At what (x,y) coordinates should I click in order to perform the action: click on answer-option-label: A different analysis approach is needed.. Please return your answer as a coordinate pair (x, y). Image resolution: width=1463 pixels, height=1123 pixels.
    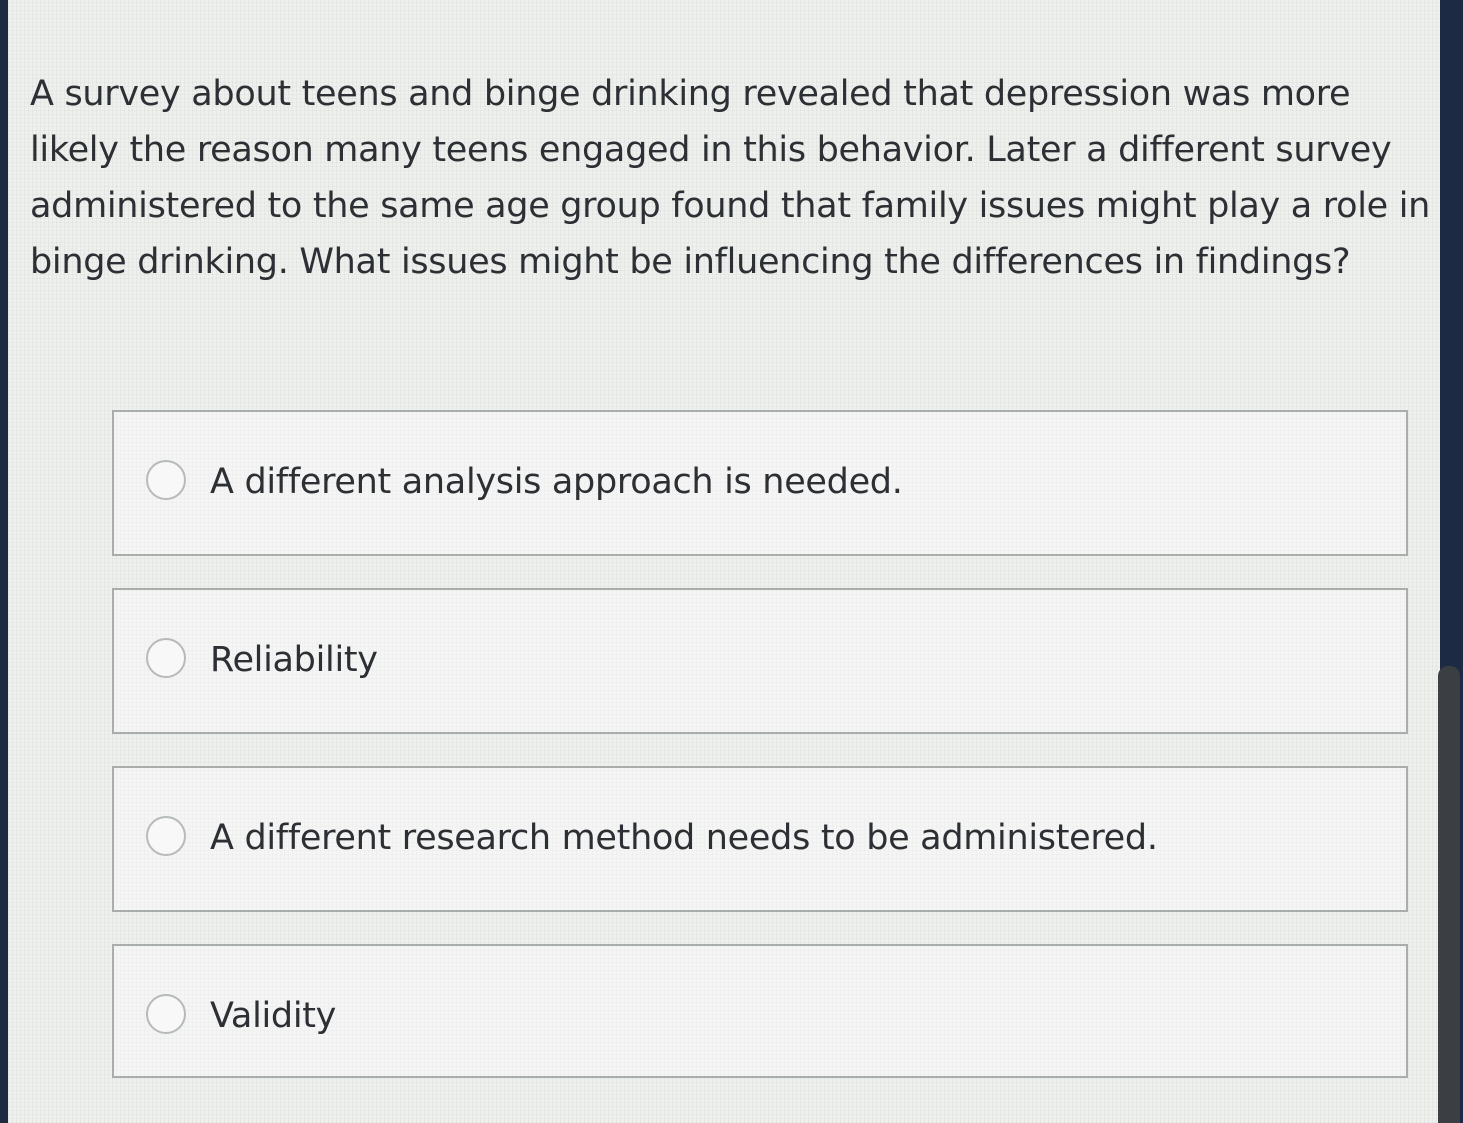
    Looking at the image, I should click on (556, 482).